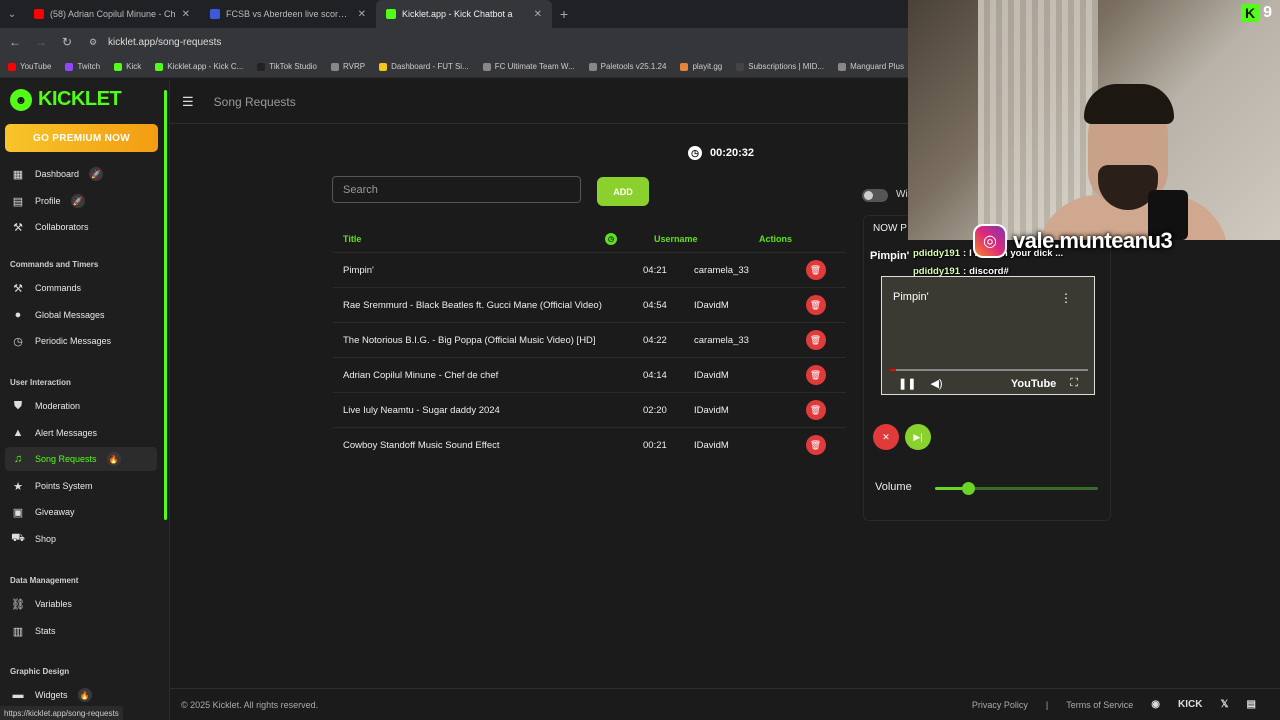  What do you see at coordinates (18, 604) in the screenshot?
I see `link-icon: ⛓` at bounding box center [18, 604].